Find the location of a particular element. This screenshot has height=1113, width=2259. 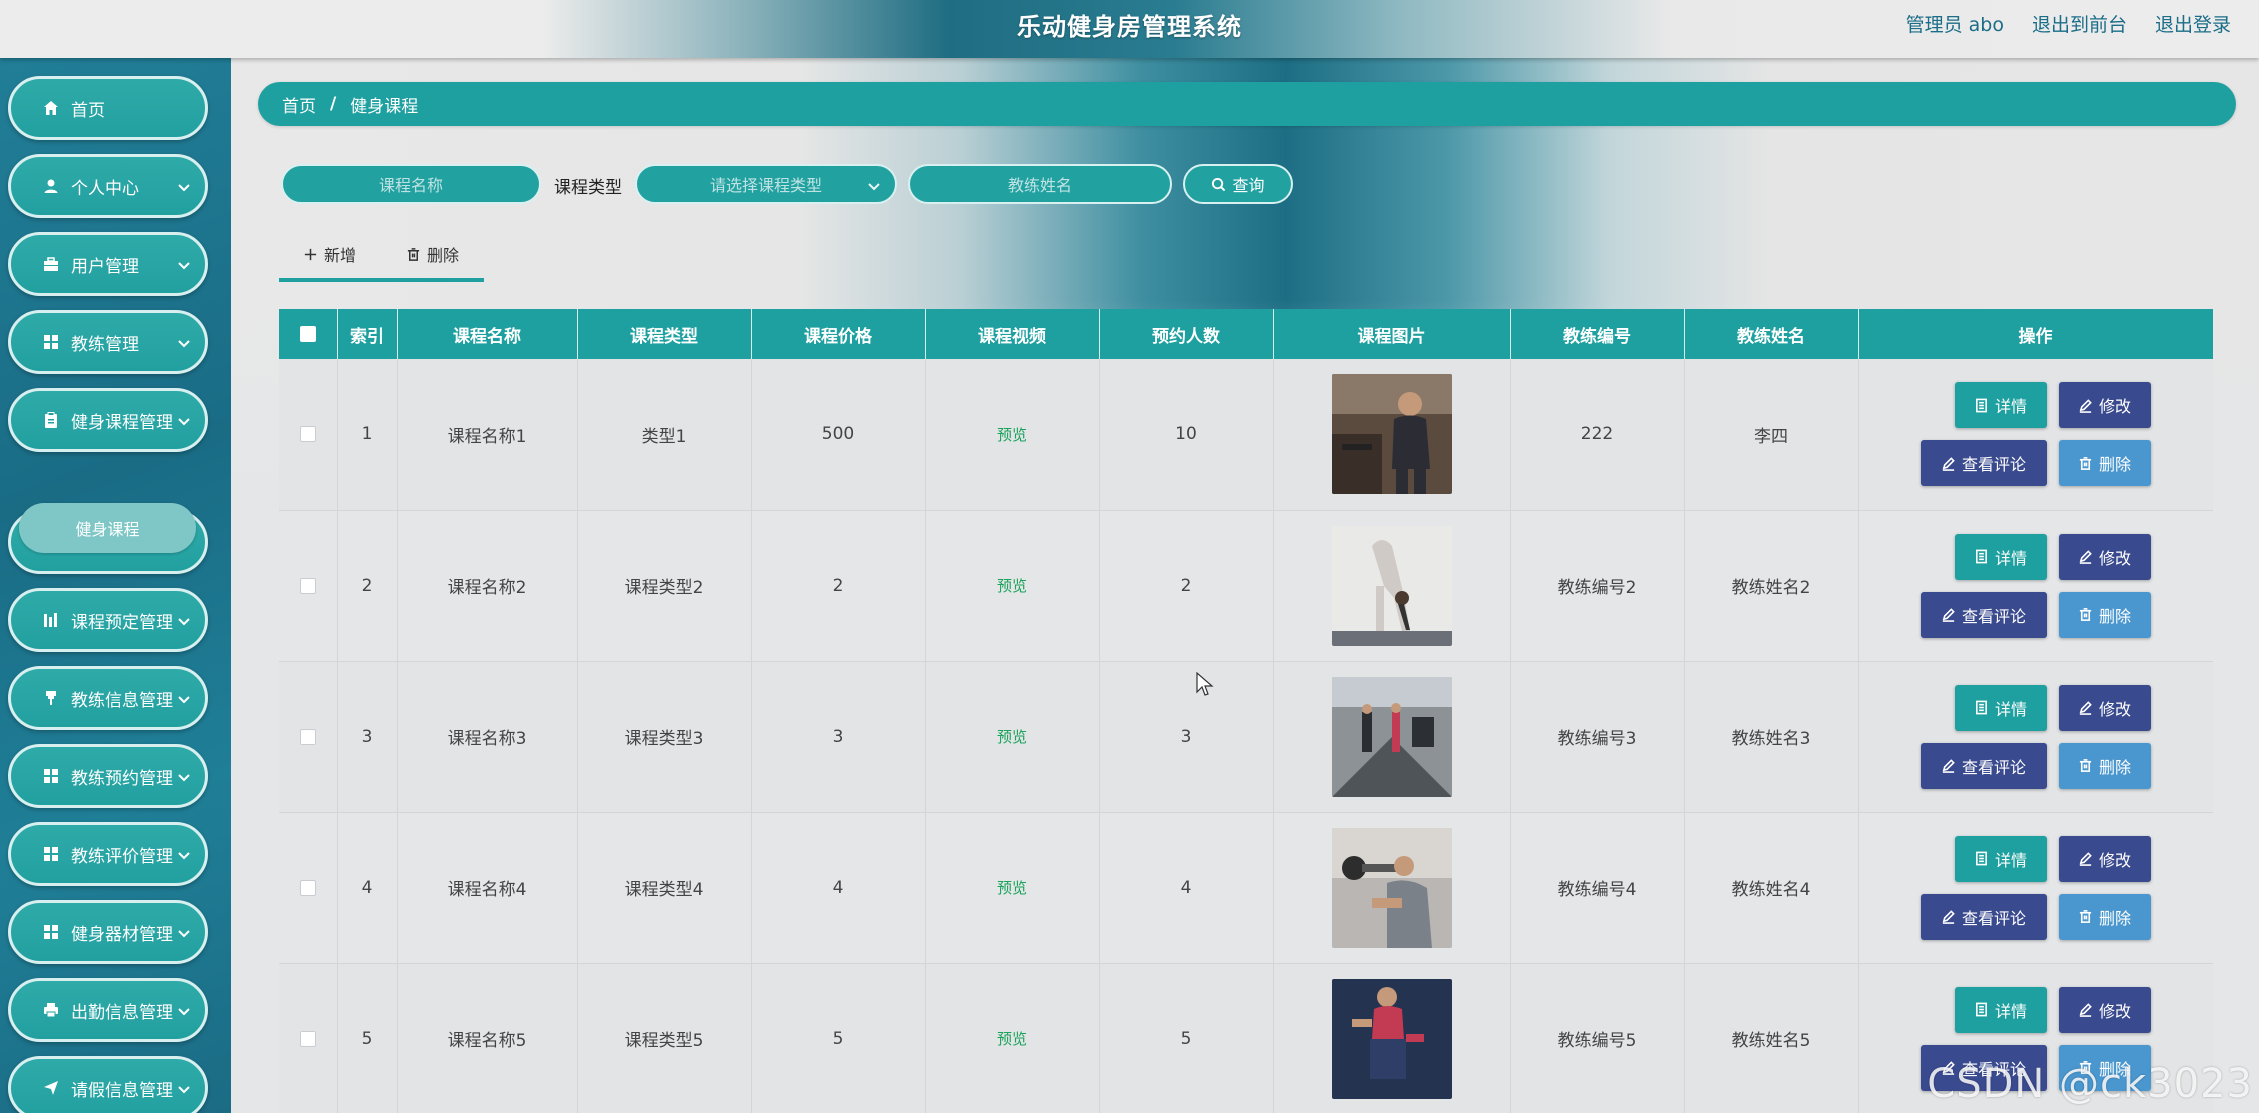

add-button: 新增 is located at coordinates (329, 254).